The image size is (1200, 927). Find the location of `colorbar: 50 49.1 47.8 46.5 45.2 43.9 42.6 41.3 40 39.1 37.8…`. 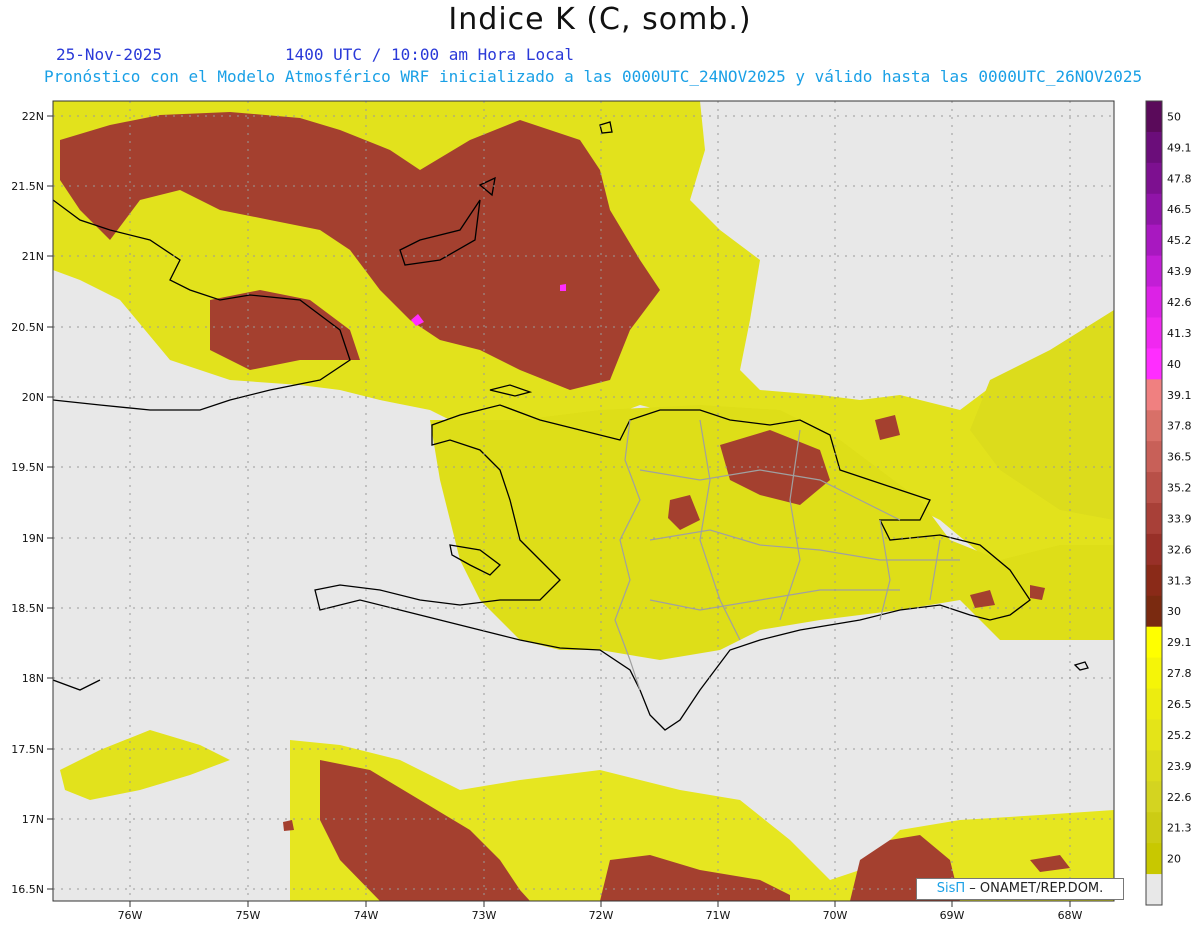

colorbar: 50 49.1 47.8 46.5 45.2 43.9 42.6 41.3 40 39.1 37.8… is located at coordinates (1168, 503).